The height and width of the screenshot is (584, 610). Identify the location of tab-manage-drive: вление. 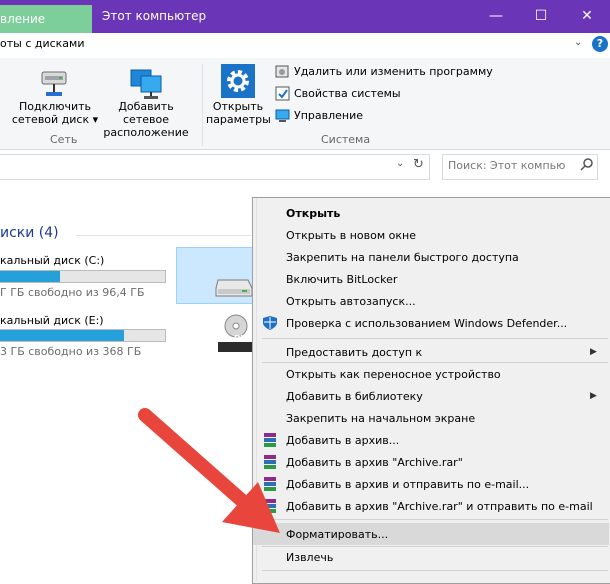
(46, 19).